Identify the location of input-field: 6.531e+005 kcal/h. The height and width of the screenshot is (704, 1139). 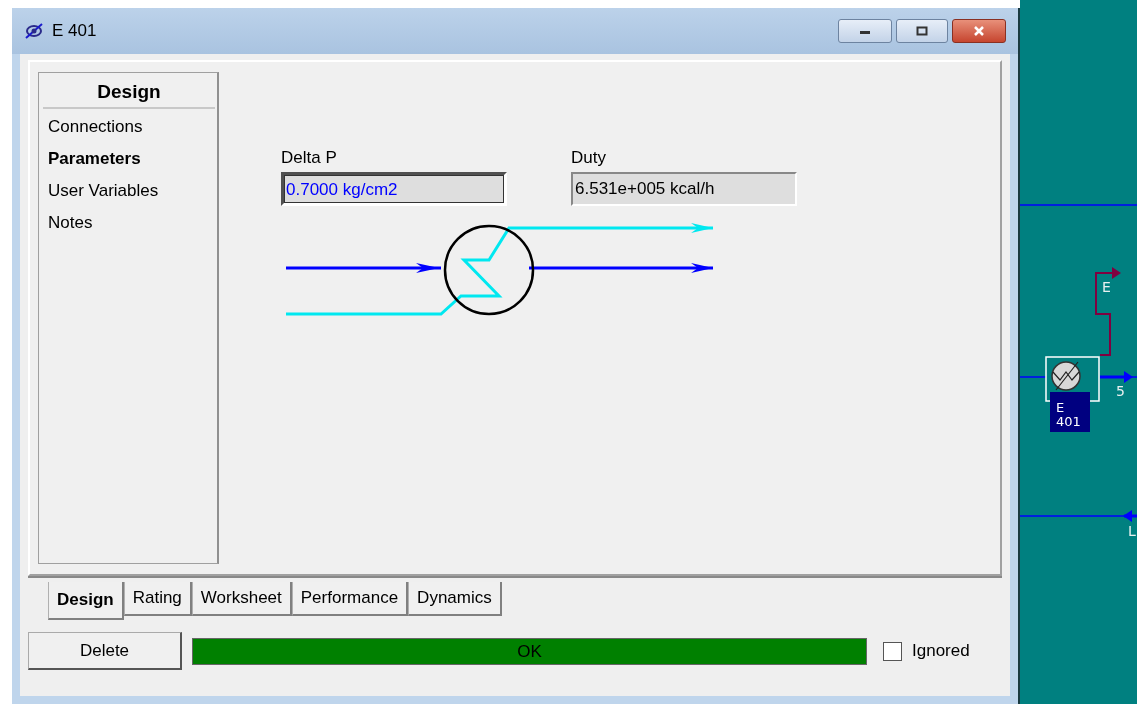
(684, 189).